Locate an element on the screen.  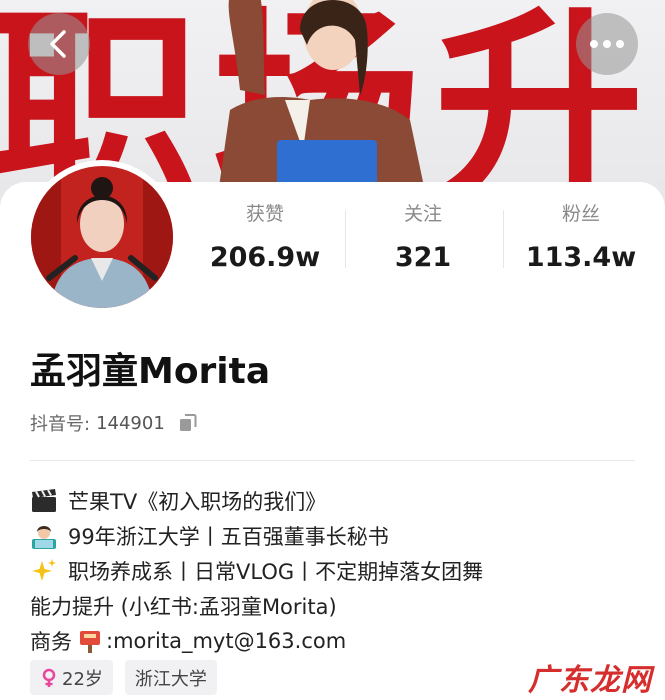
stat-label: 关注 is located at coordinates (422, 214).